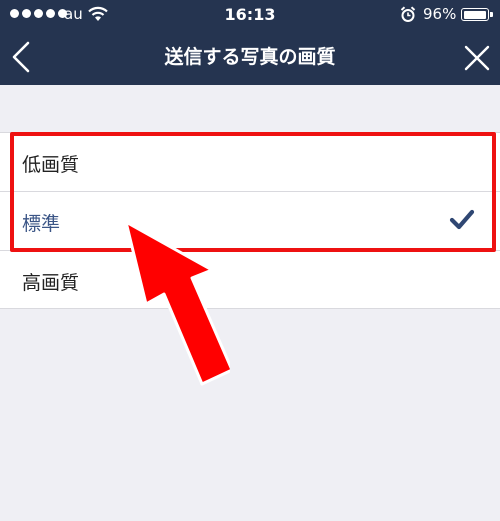 This screenshot has width=500, height=521. I want to click on battery-icon, so click(477, 14).